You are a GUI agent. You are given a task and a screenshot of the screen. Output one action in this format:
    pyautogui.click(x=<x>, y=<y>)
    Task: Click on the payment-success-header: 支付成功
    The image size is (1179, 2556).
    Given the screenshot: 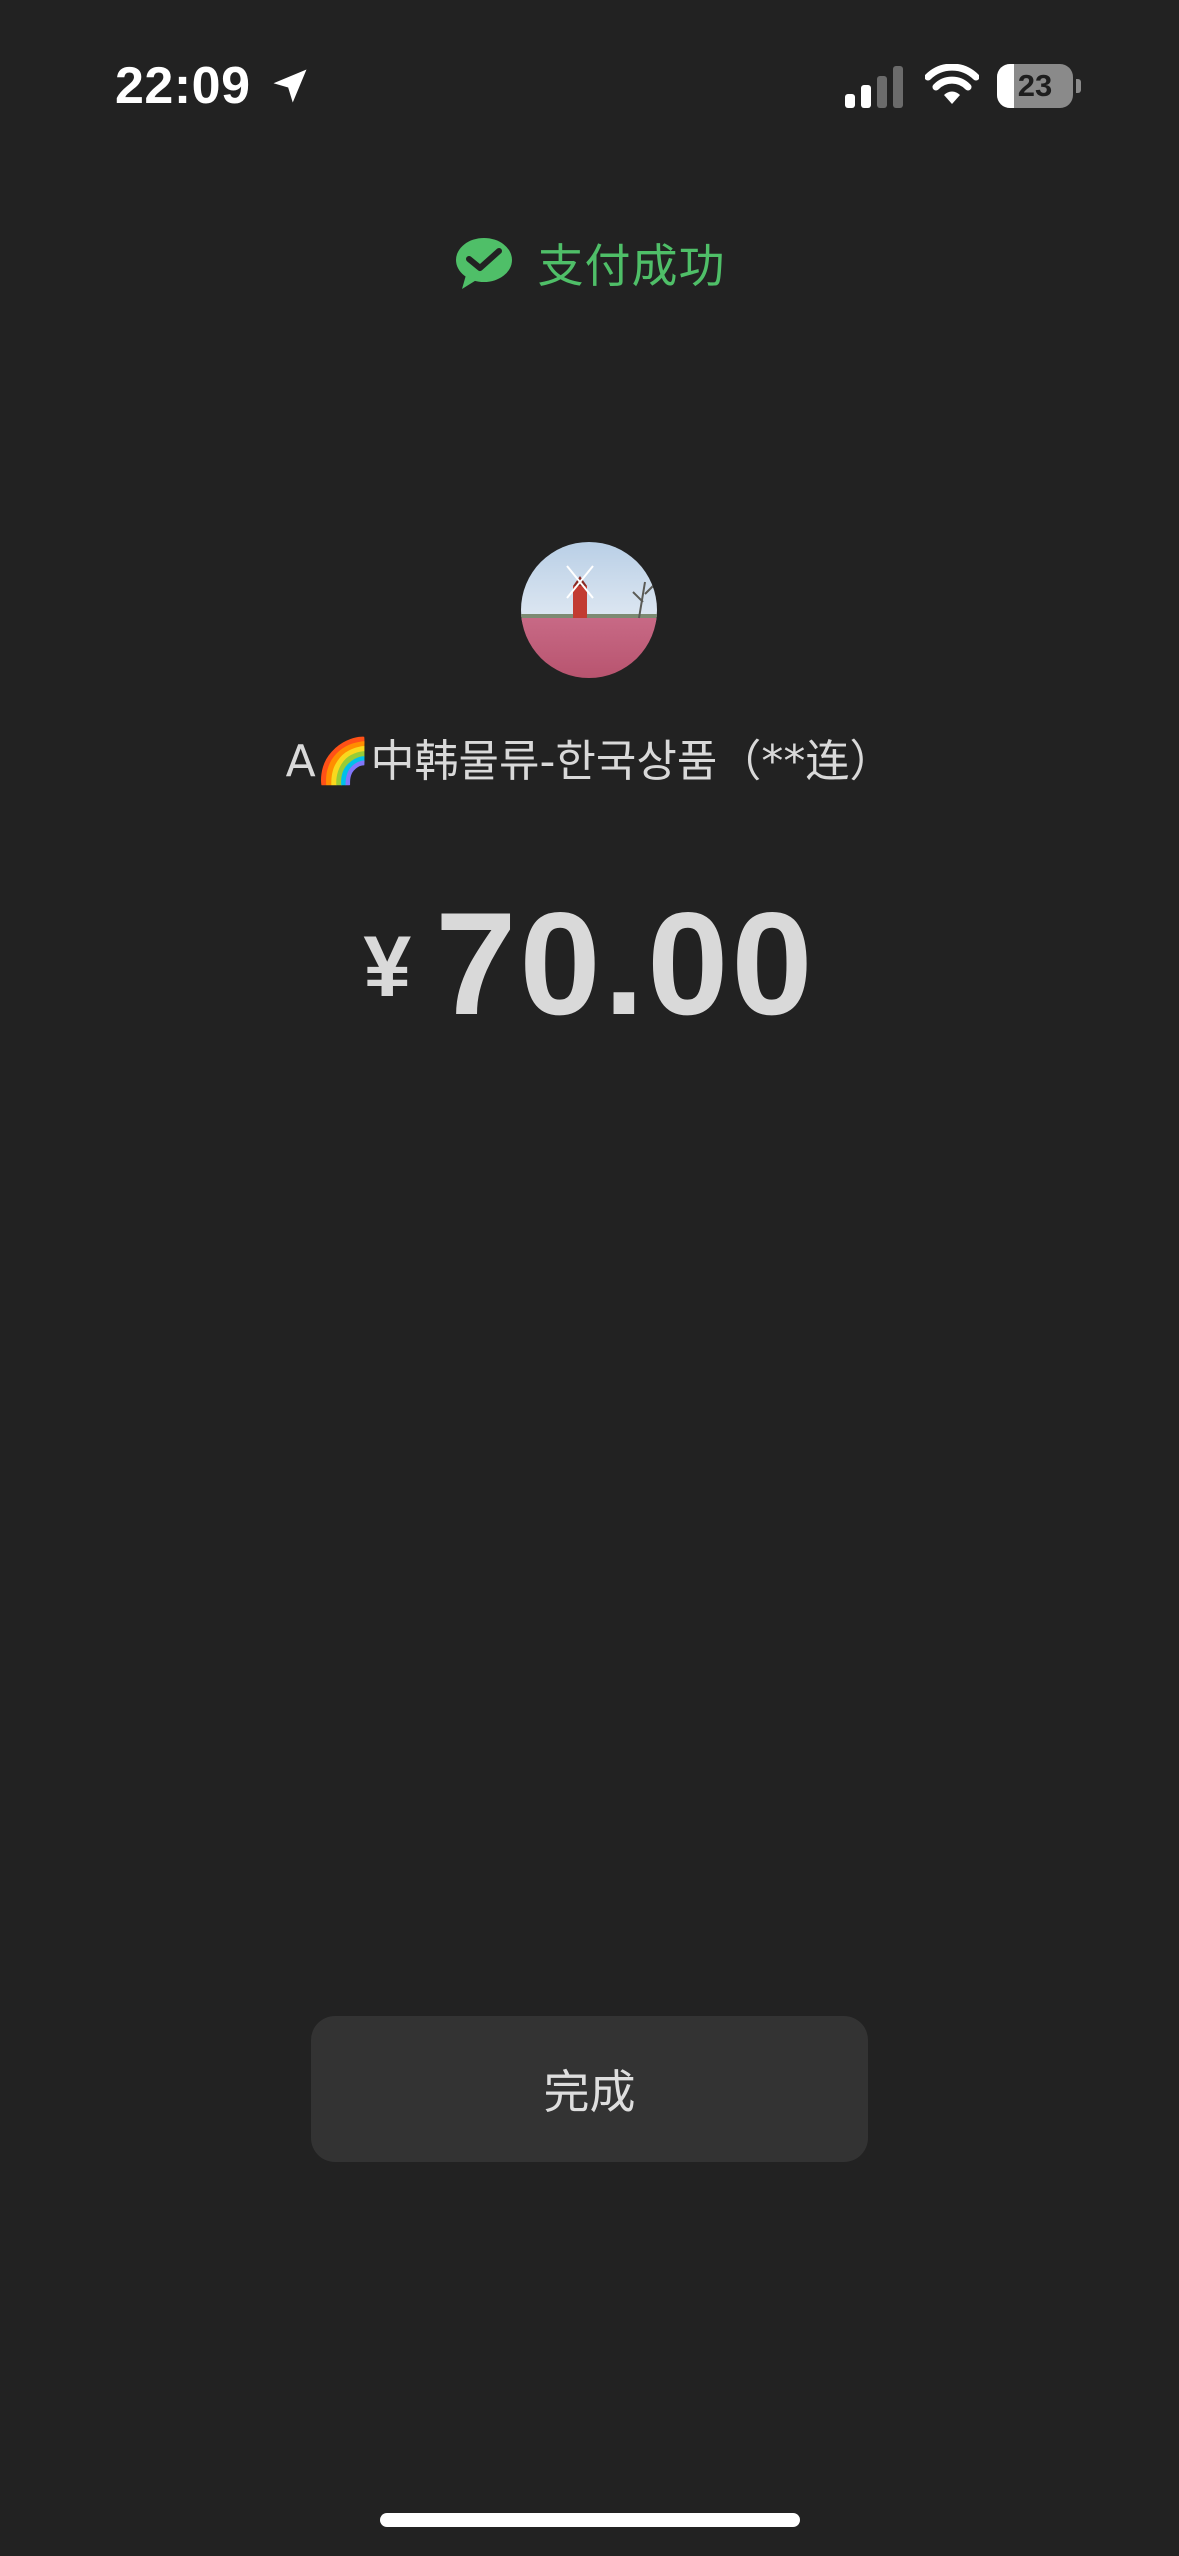 What is the action you would take?
    pyautogui.click(x=589, y=263)
    